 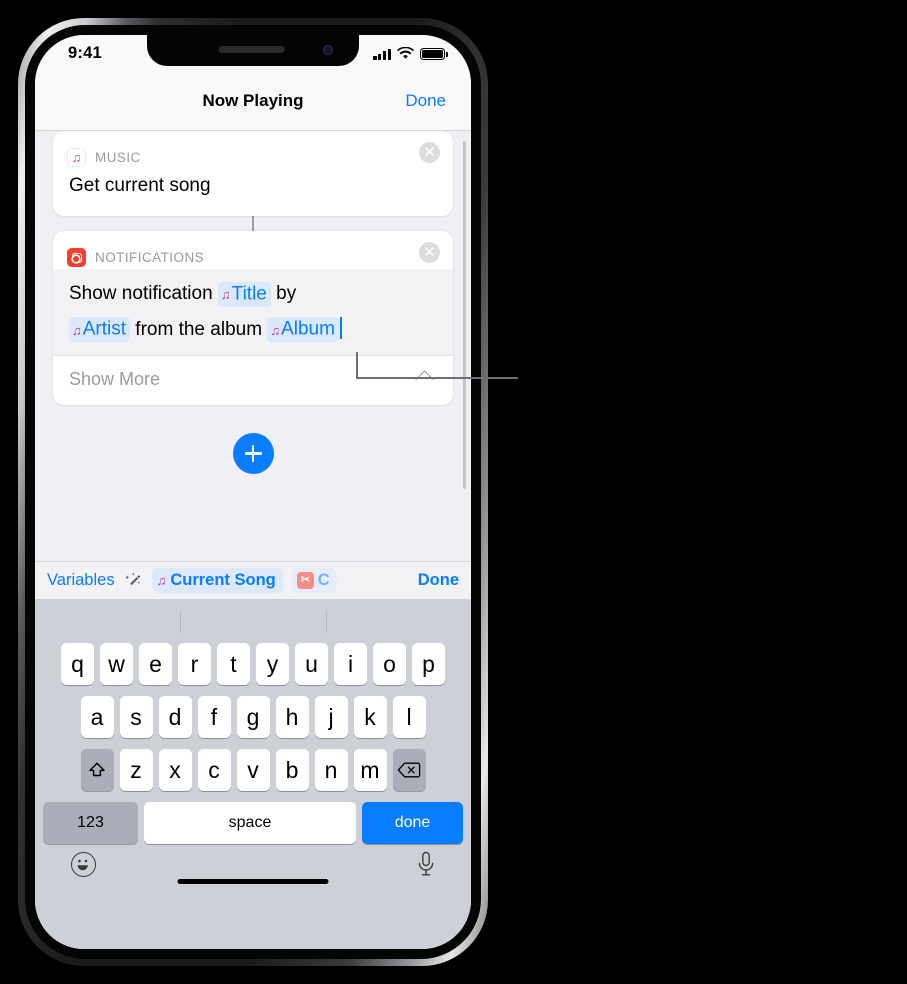 I want to click on chevron-up-icon, so click(x=424, y=379).